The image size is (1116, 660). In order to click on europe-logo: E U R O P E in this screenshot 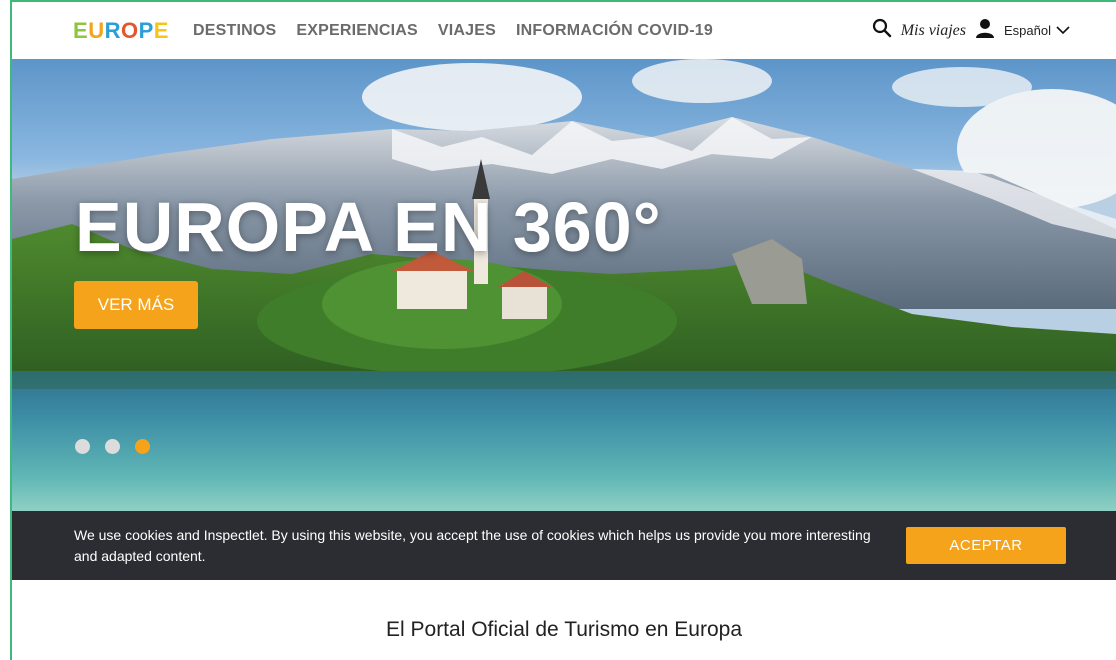, I will do `click(121, 31)`.